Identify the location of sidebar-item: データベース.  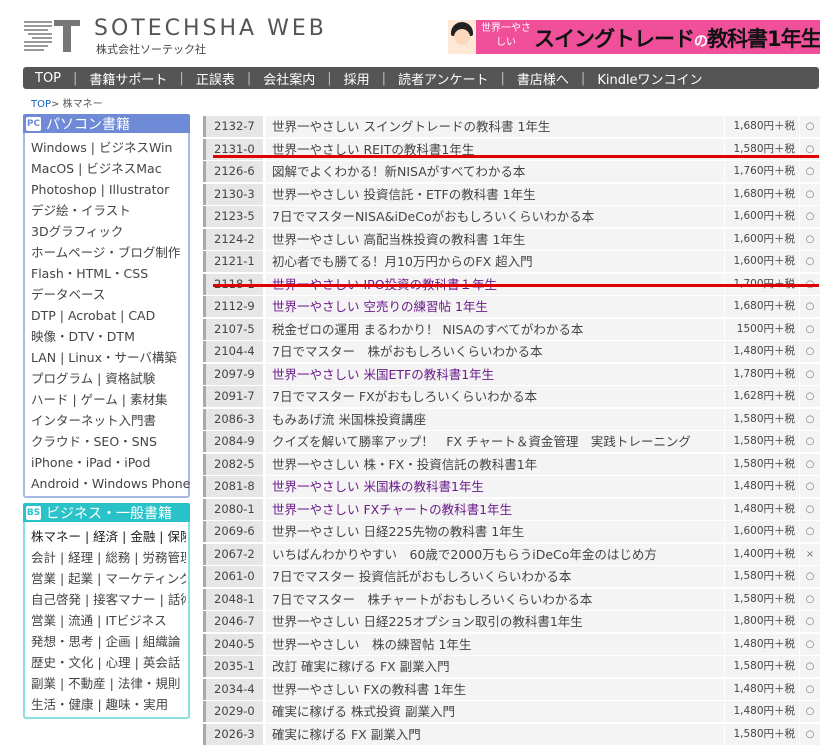
(106, 294).